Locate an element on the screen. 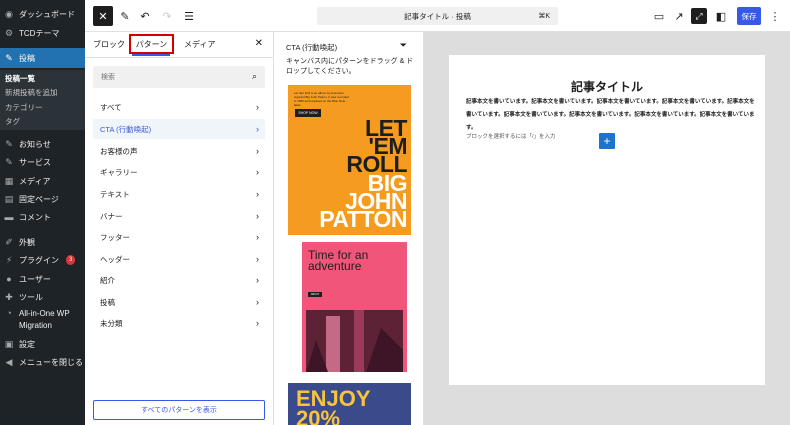  pattern-preview-button: SHOP NOW is located at coordinates (308, 113).